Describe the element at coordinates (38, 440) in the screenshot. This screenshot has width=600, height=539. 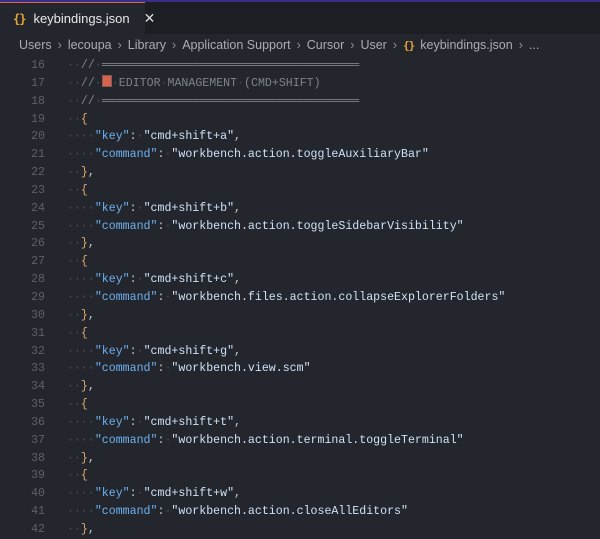
I see `line-number: 37` at that location.